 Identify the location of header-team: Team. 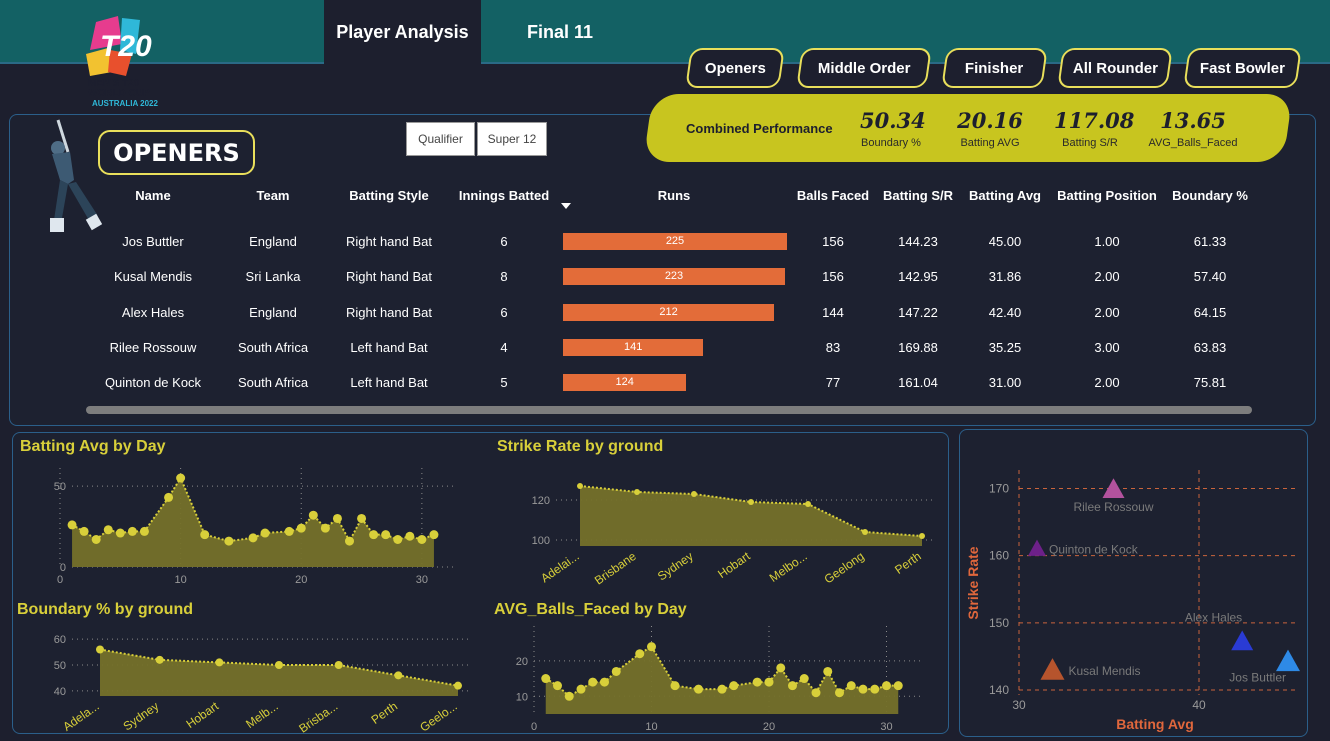
(273, 195).